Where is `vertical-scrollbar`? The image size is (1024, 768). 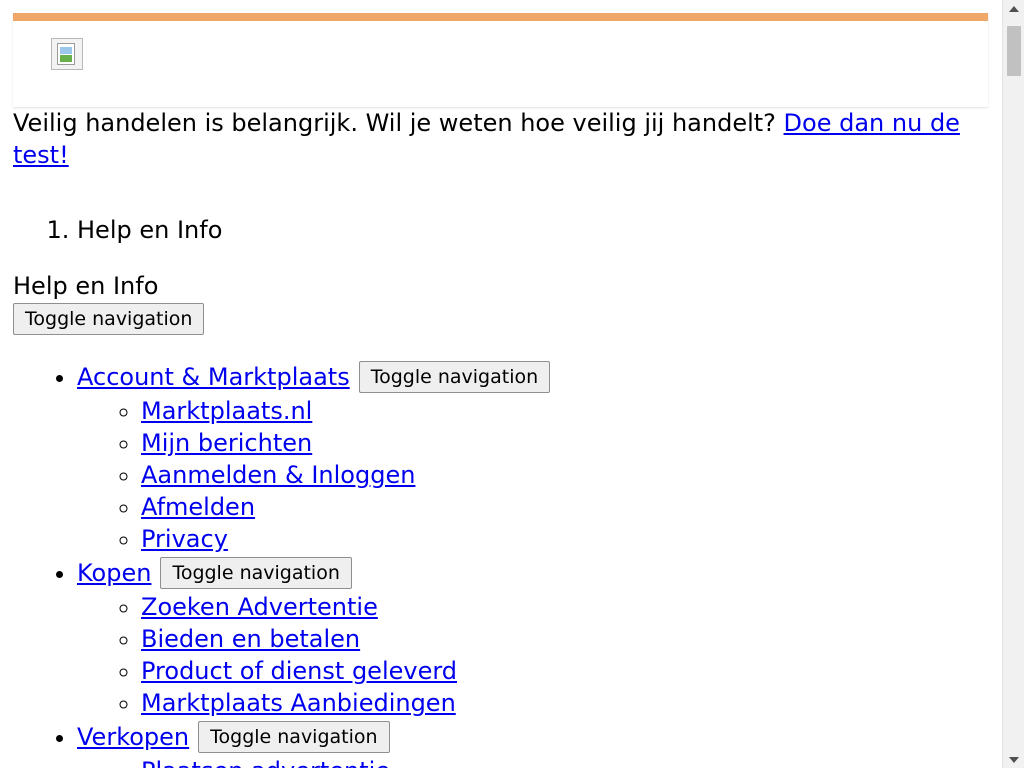 vertical-scrollbar is located at coordinates (1013, 384).